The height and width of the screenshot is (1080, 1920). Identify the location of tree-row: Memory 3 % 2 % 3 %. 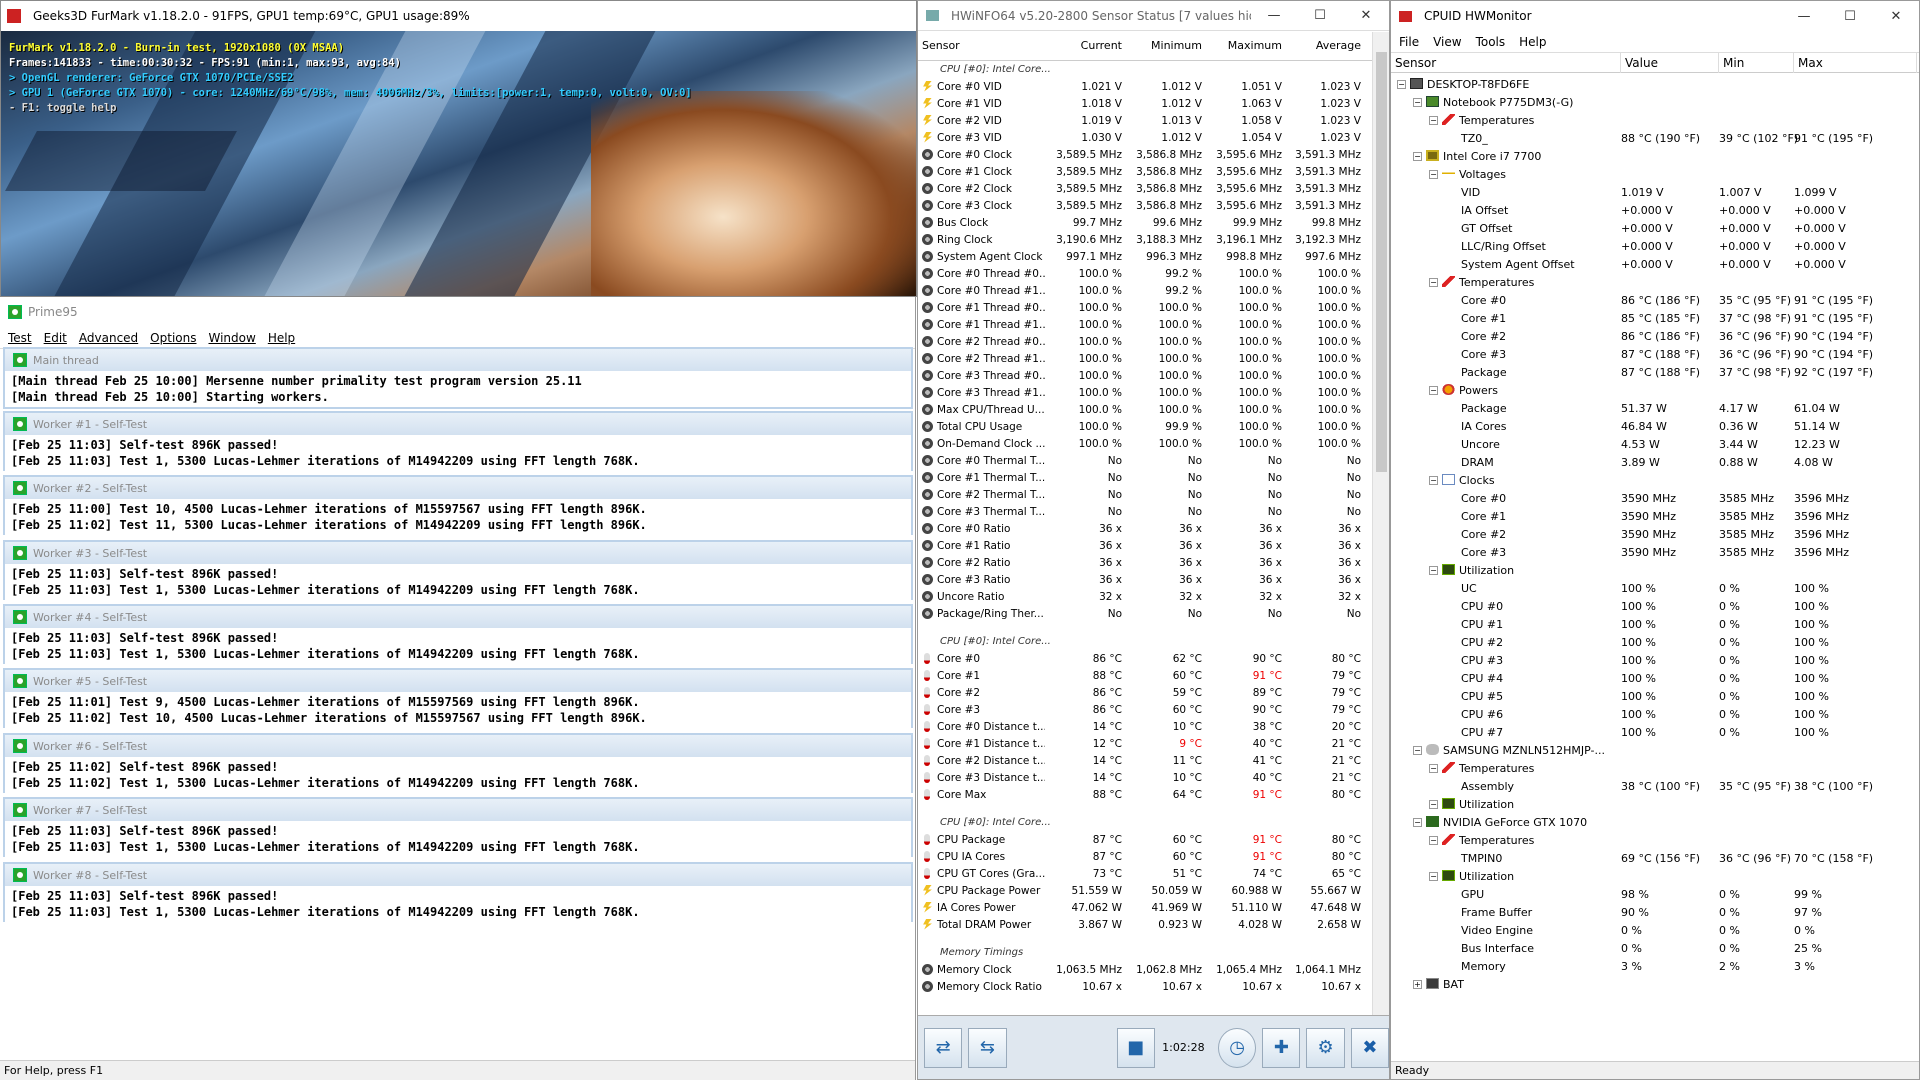
(1655, 966).